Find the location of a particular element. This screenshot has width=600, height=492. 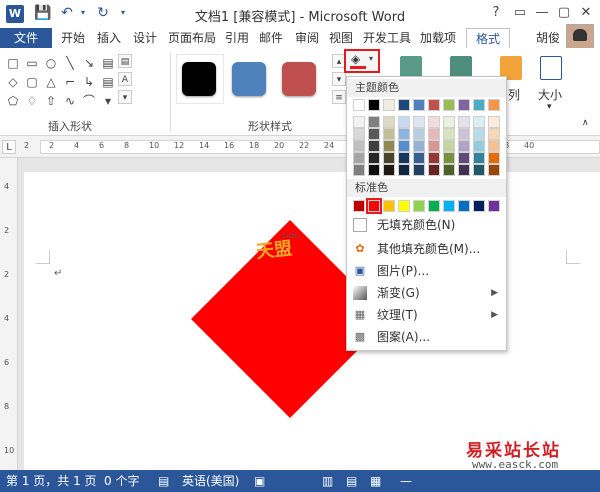

more-shapes-icon: ▾ is located at coordinates (108, 101).